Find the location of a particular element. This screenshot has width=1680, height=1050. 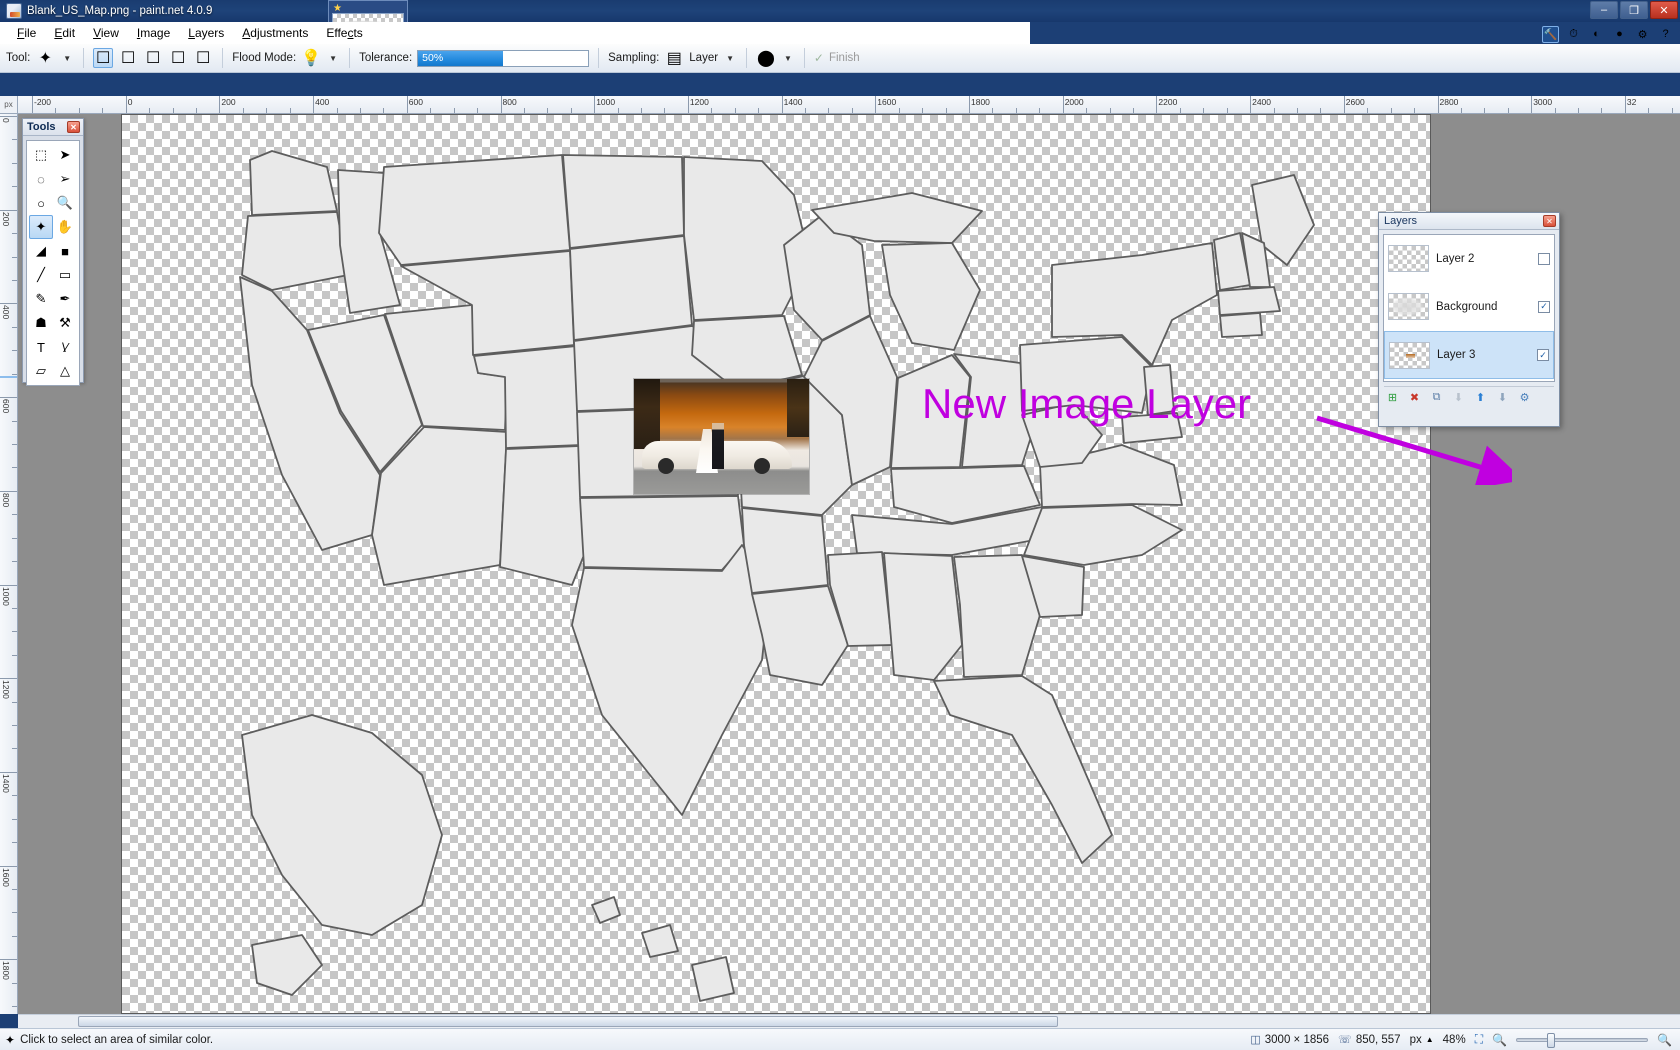

unit-value: px is located at coordinates (1416, 1040).